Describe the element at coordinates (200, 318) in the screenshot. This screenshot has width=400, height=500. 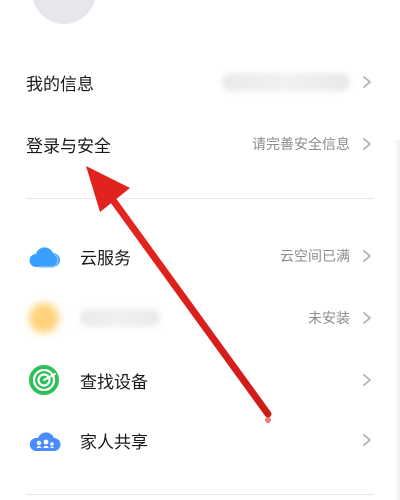
I see `menu-item-blurred-app: 未安装` at that location.